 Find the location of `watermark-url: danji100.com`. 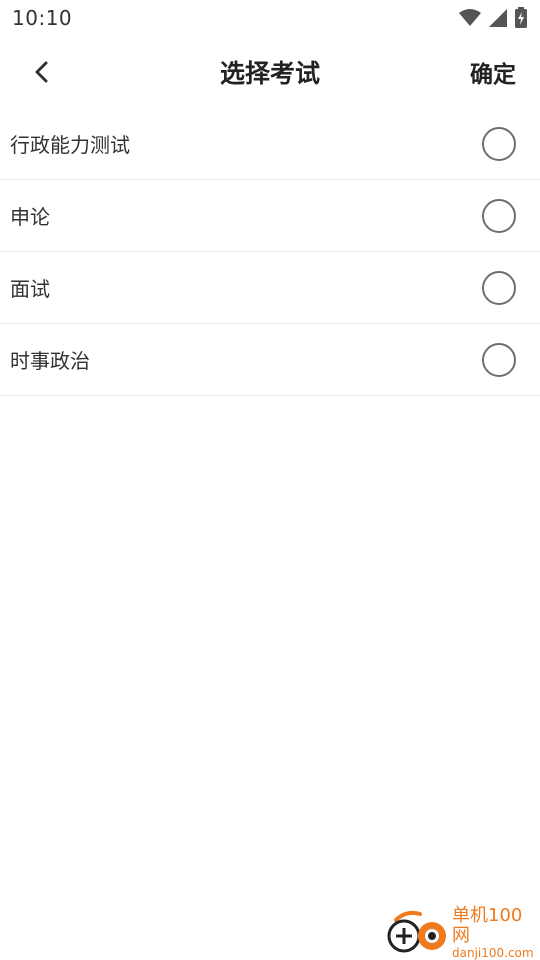

watermark-url: danji100.com is located at coordinates (493, 953).